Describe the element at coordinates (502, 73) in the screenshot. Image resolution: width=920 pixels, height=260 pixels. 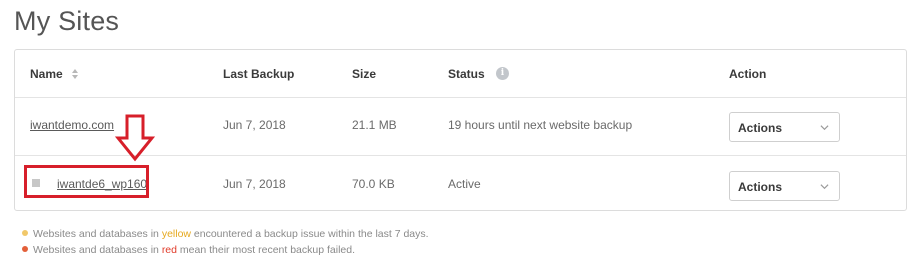
I see `info-icon: i` at that location.